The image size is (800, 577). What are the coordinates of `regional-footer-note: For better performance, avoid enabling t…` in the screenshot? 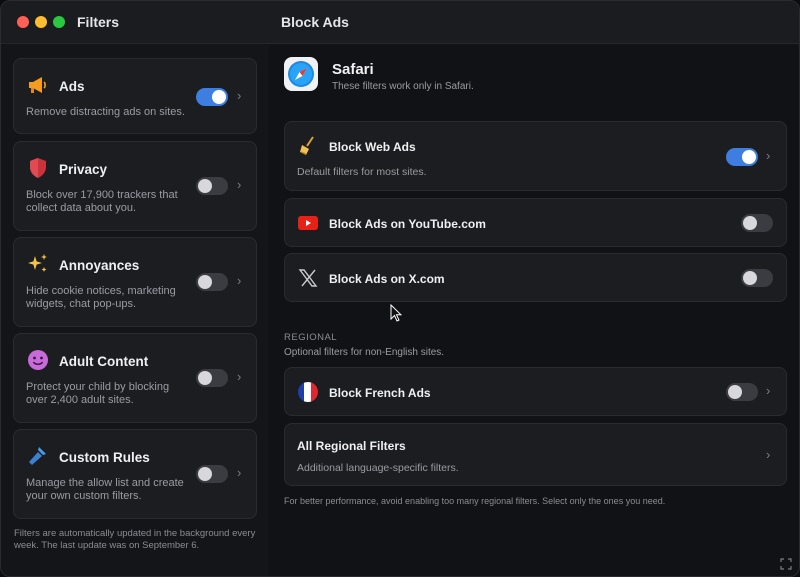 It's located at (475, 501).